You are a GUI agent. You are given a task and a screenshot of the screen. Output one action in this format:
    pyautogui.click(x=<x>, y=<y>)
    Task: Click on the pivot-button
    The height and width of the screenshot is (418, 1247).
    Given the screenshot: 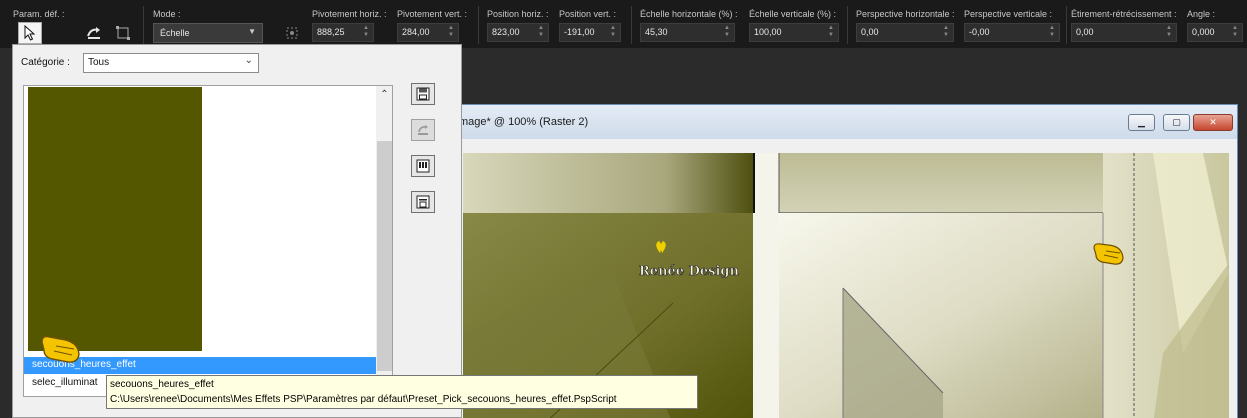 What is the action you would take?
    pyautogui.click(x=292, y=33)
    